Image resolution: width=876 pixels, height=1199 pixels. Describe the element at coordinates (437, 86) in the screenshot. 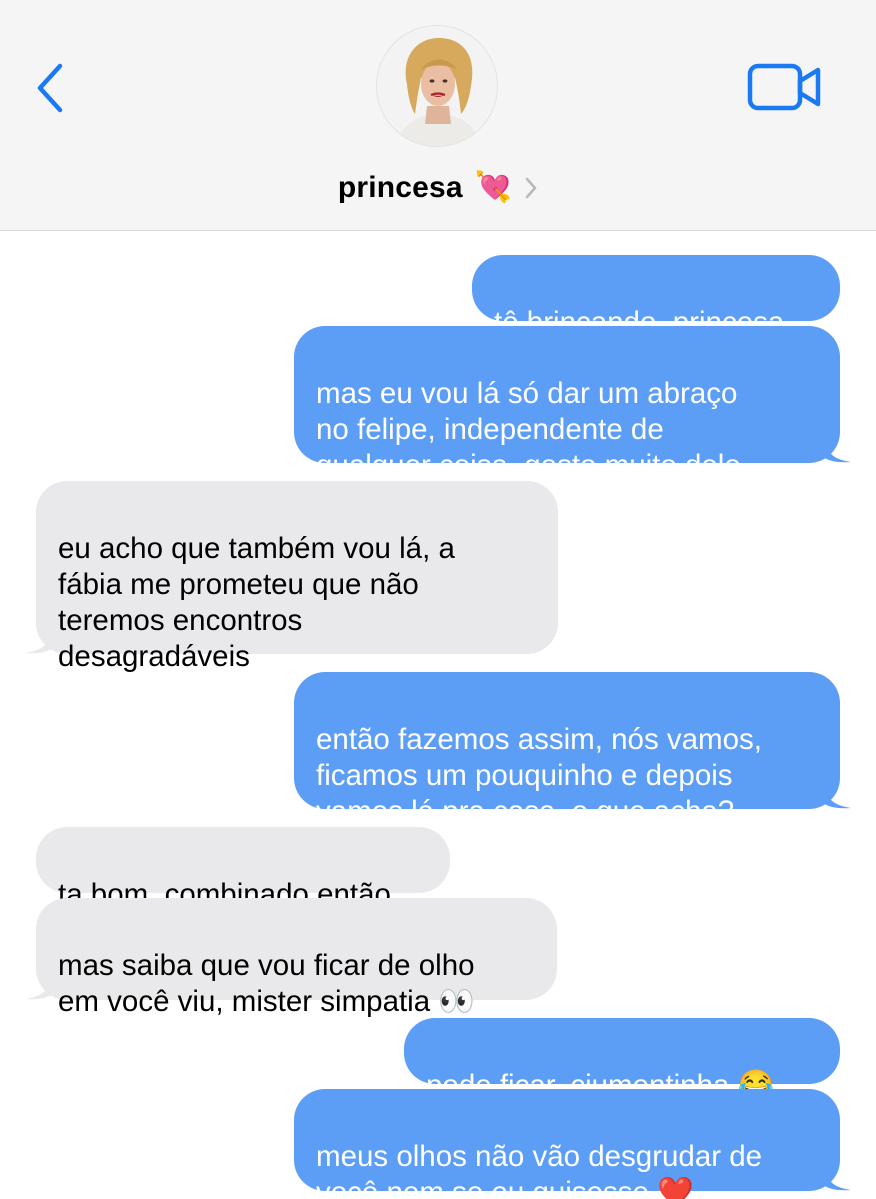

I see `contact-avatar` at that location.